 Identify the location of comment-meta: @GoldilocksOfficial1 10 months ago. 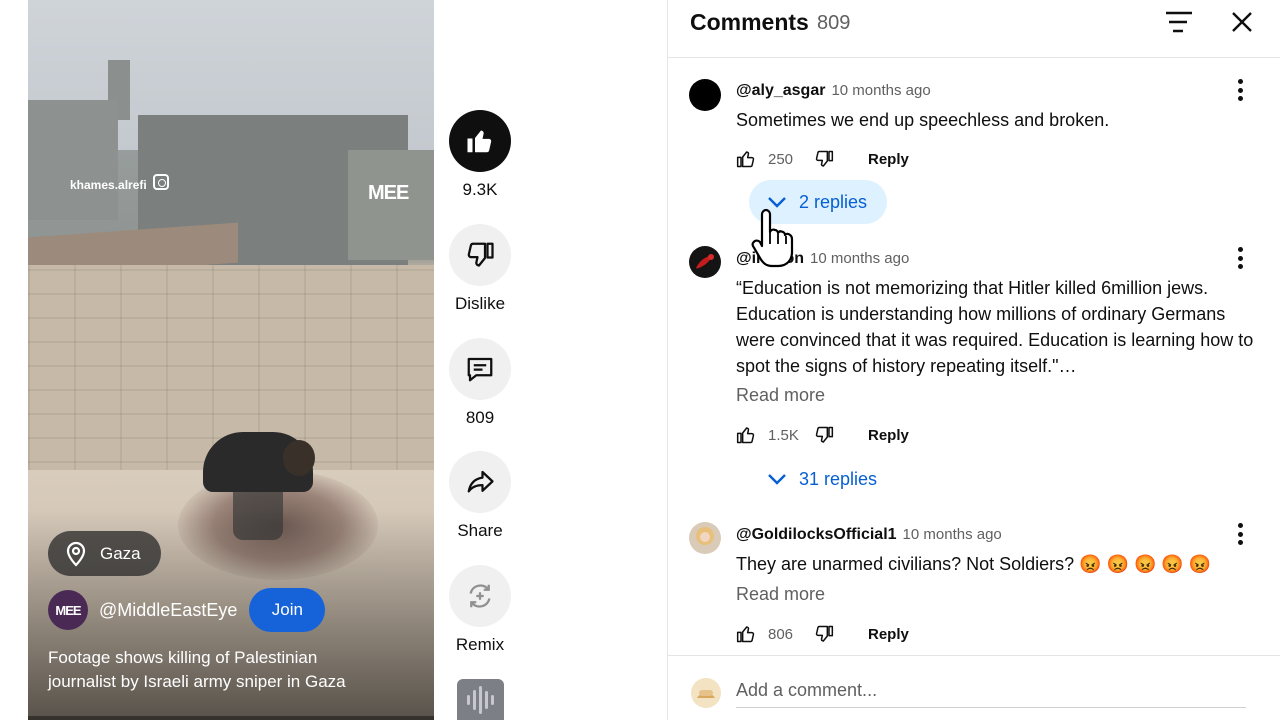
(869, 535).